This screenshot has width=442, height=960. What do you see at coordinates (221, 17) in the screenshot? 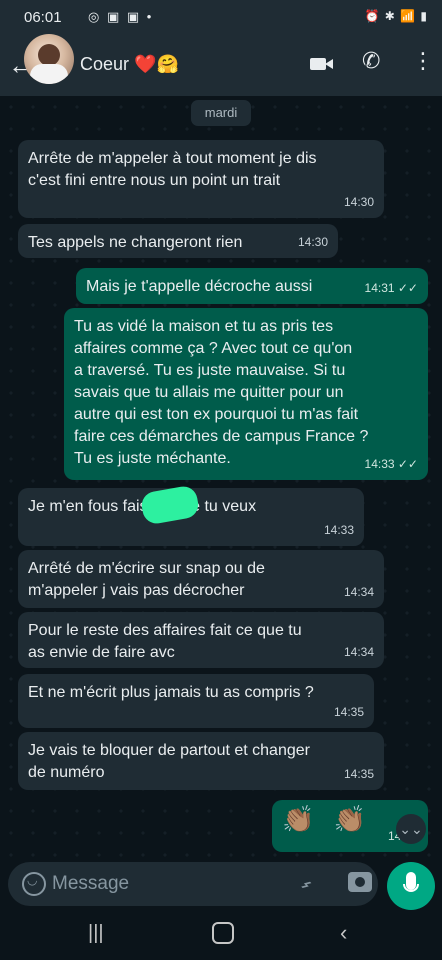
I see `status-bar: 06:01 ◎ ▣ ▣ • ⏰ ✱ 📶 ▮` at bounding box center [221, 17].